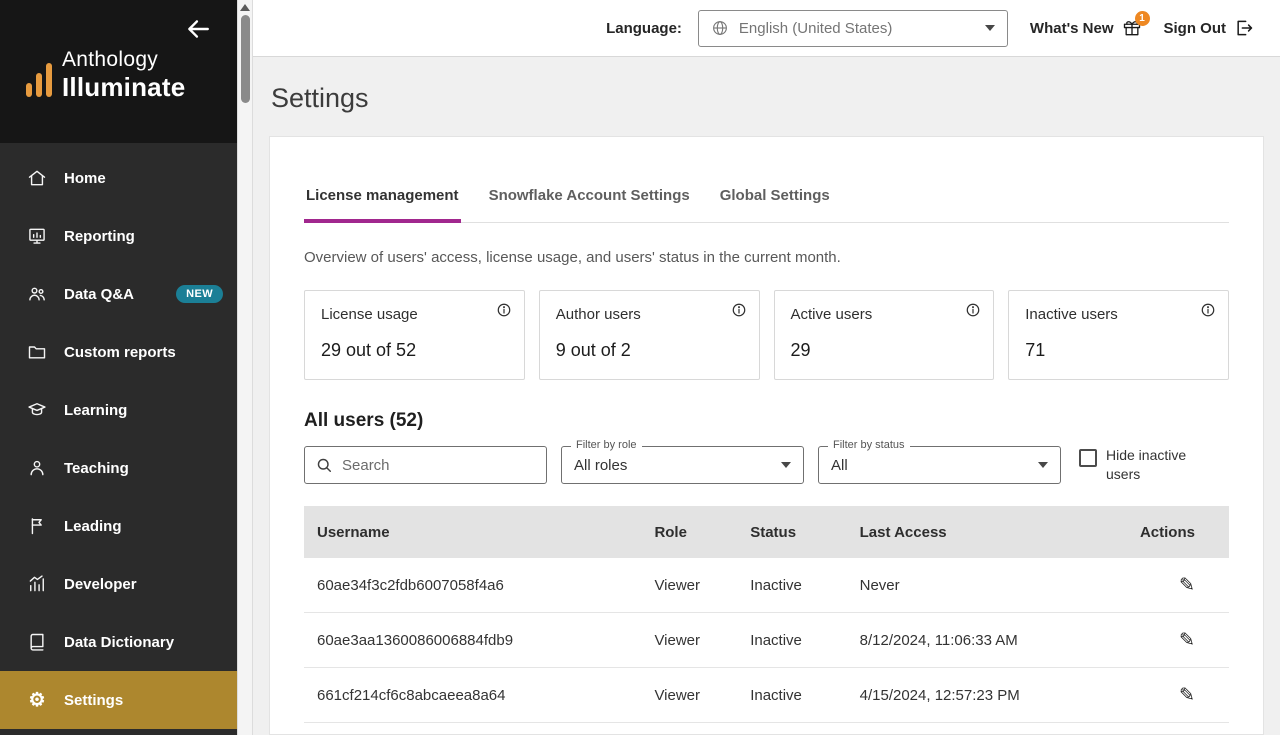 This screenshot has height=735, width=1280. I want to click on sidebar-item-label: Data Q&A, so click(99, 294).